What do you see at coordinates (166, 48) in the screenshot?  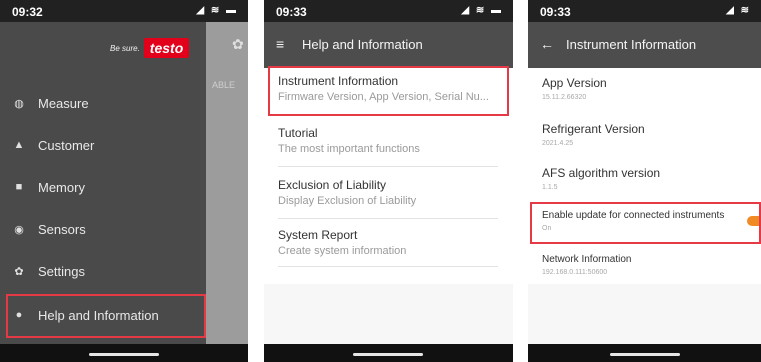 I see `testo-logo: testo` at bounding box center [166, 48].